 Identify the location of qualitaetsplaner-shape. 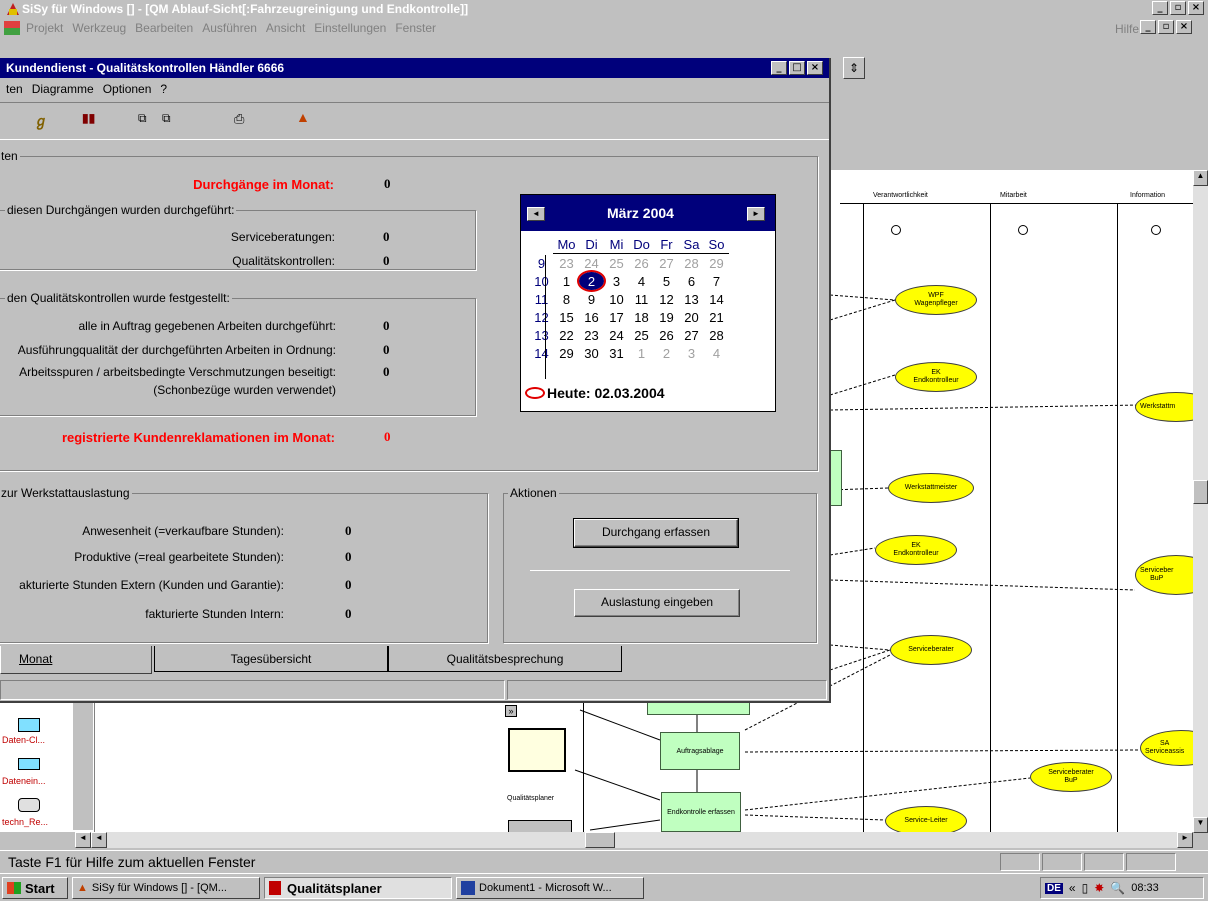
(537, 750).